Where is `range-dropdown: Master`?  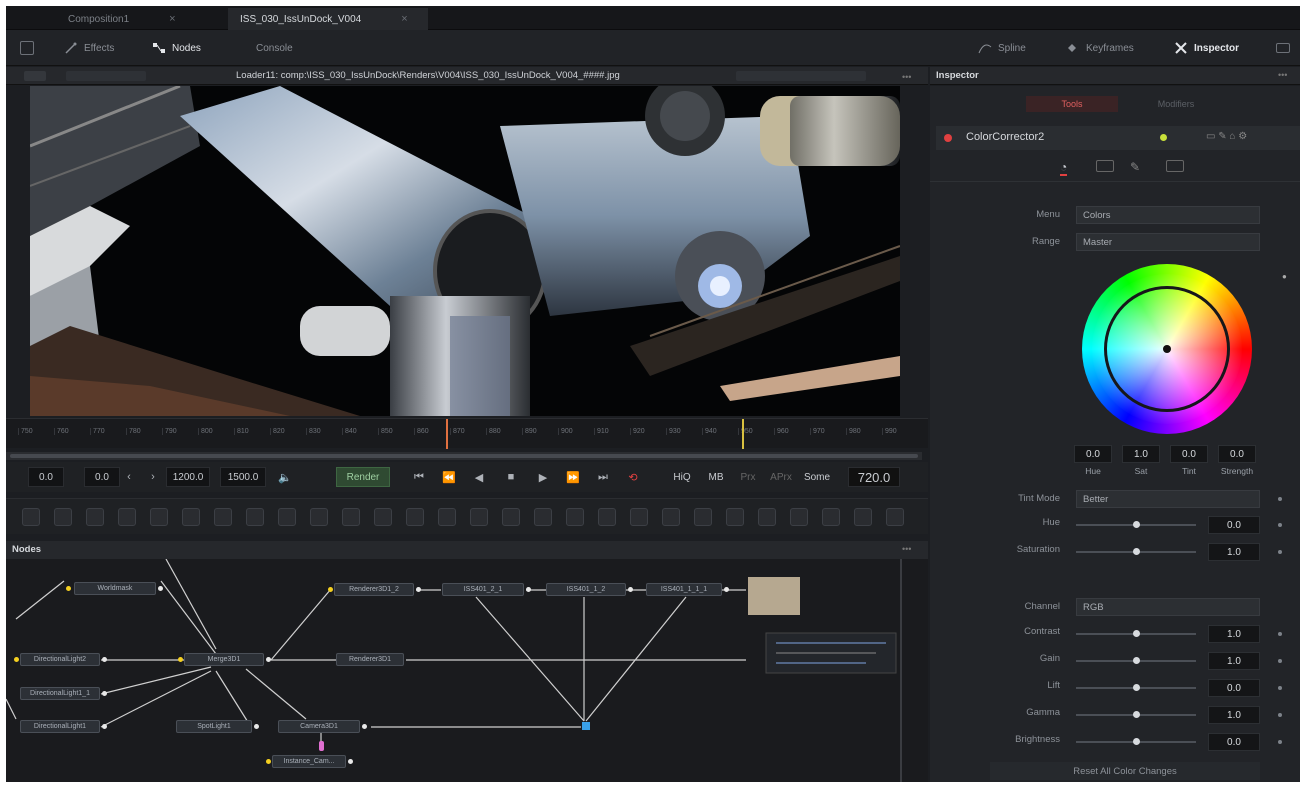
range-dropdown: Master is located at coordinates (1168, 242).